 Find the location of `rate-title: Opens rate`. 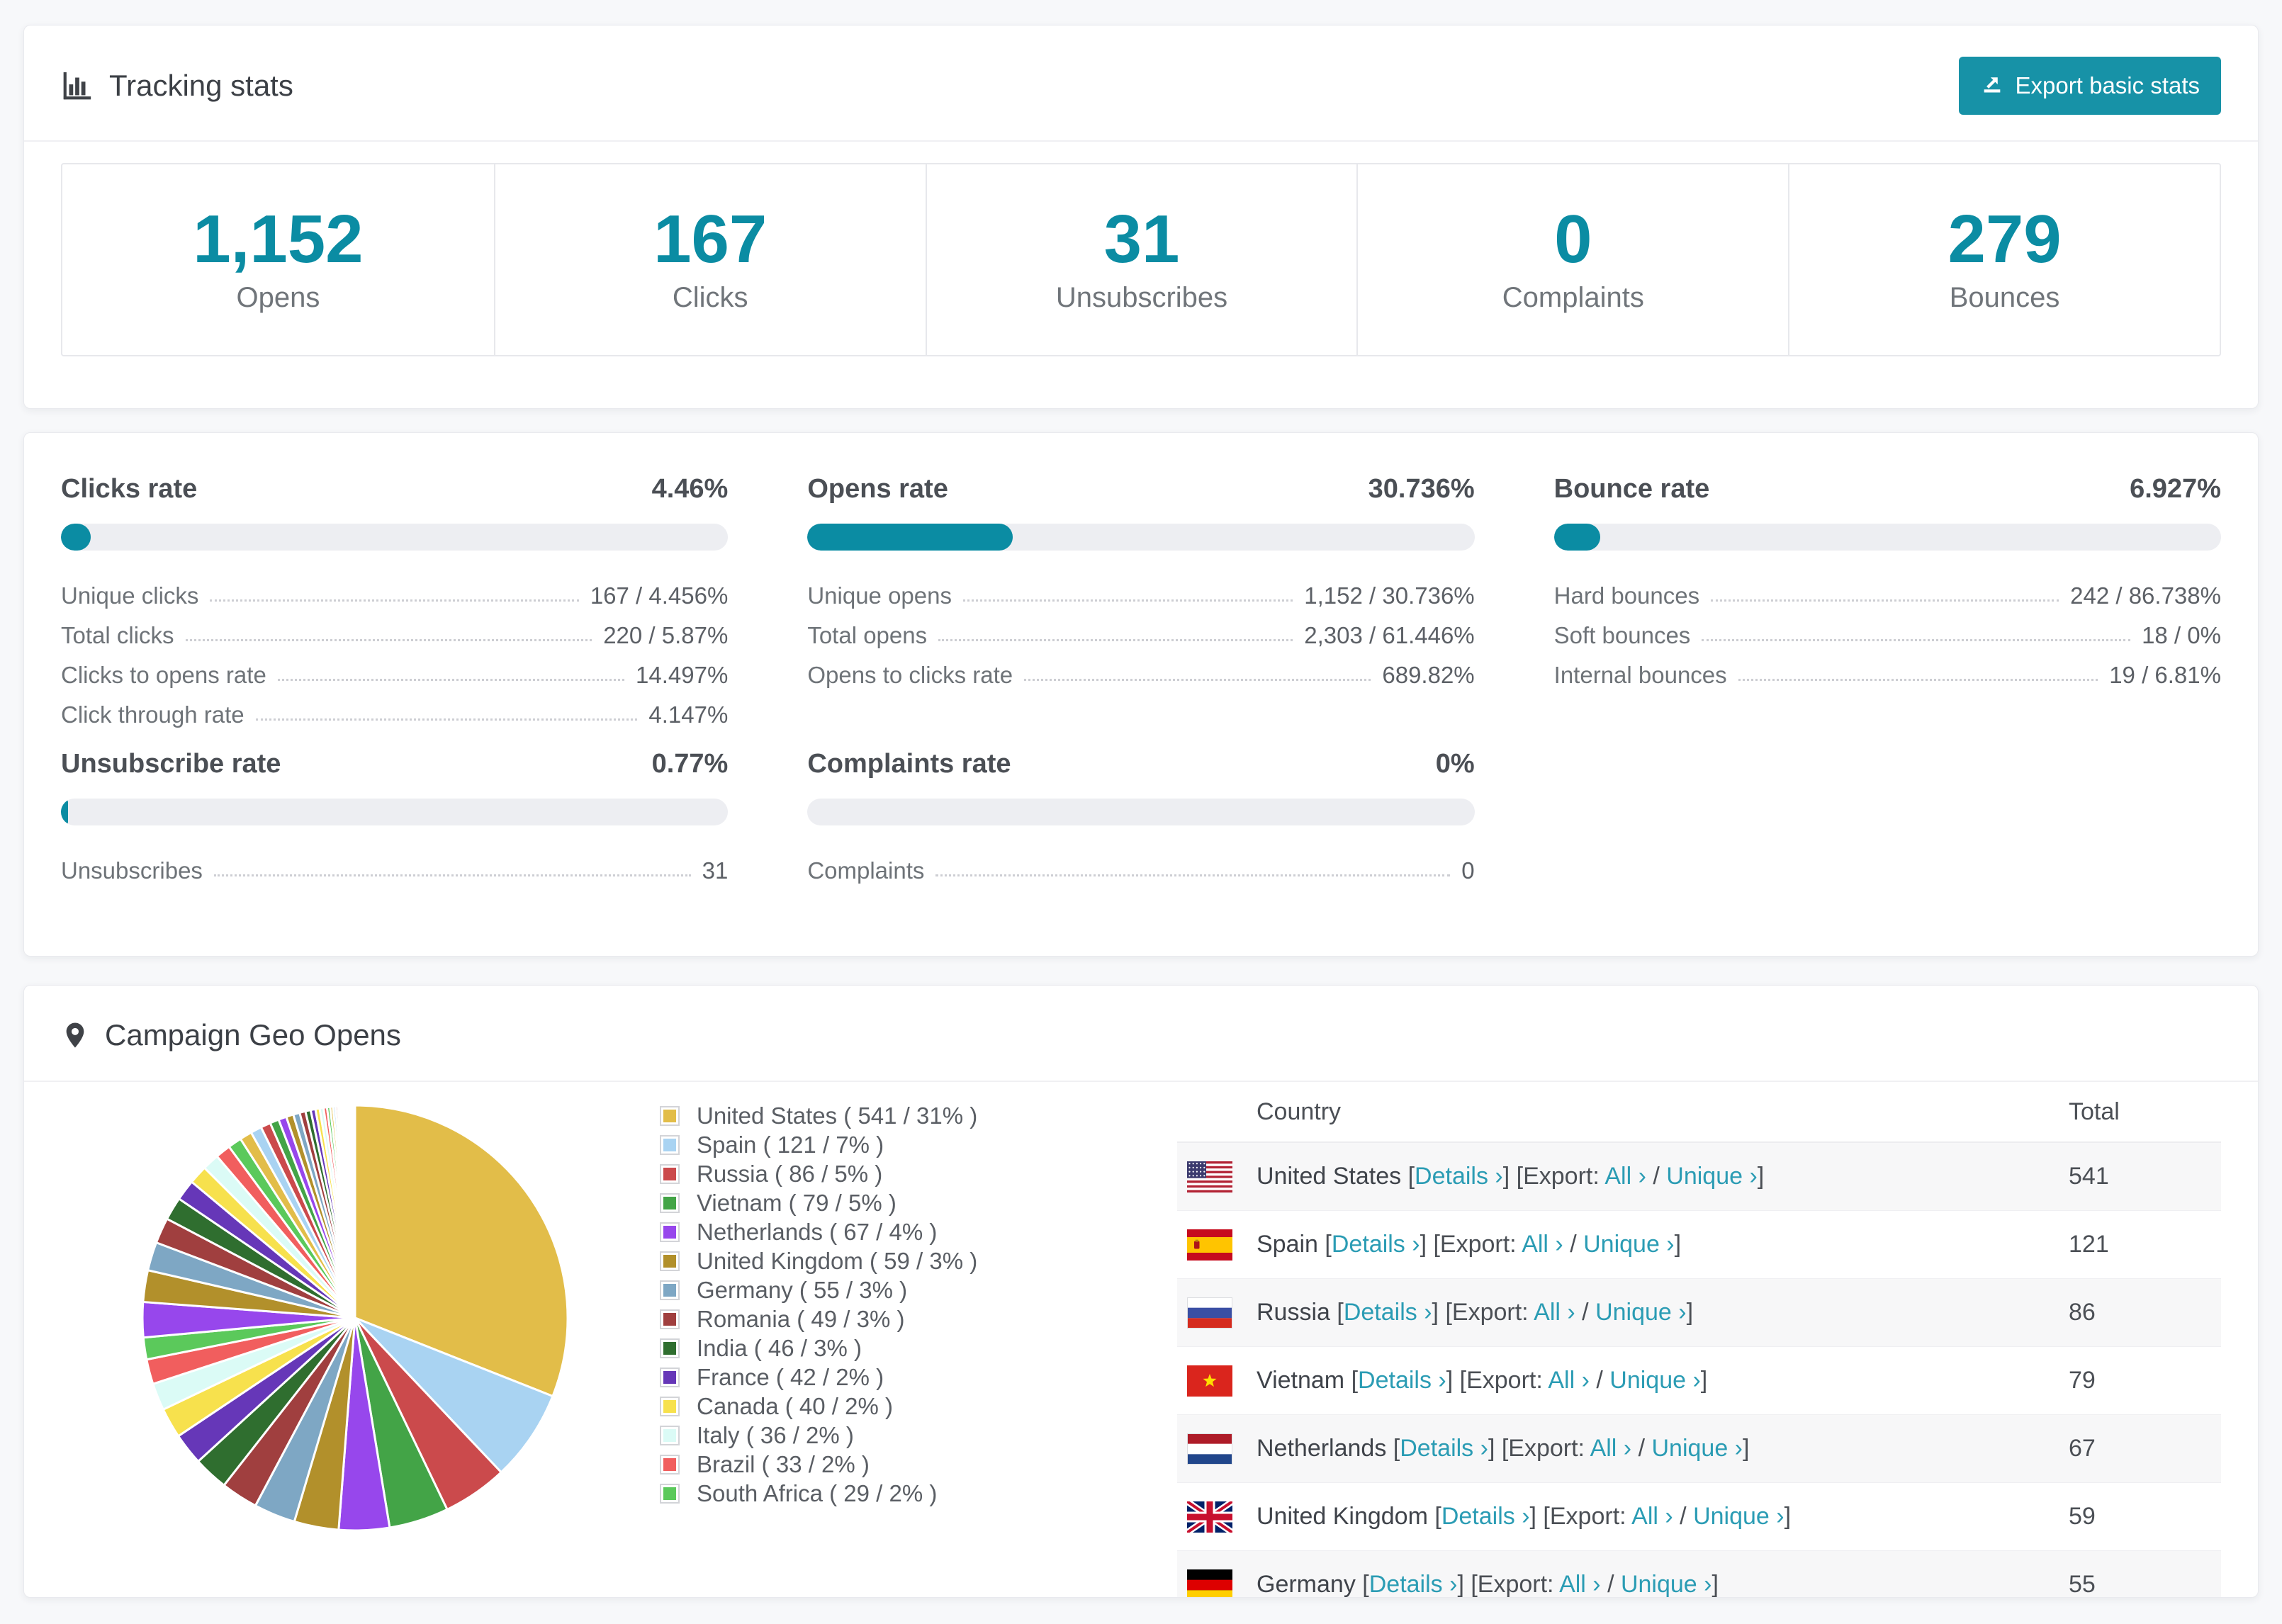

rate-title: Opens rate is located at coordinates (877, 489).